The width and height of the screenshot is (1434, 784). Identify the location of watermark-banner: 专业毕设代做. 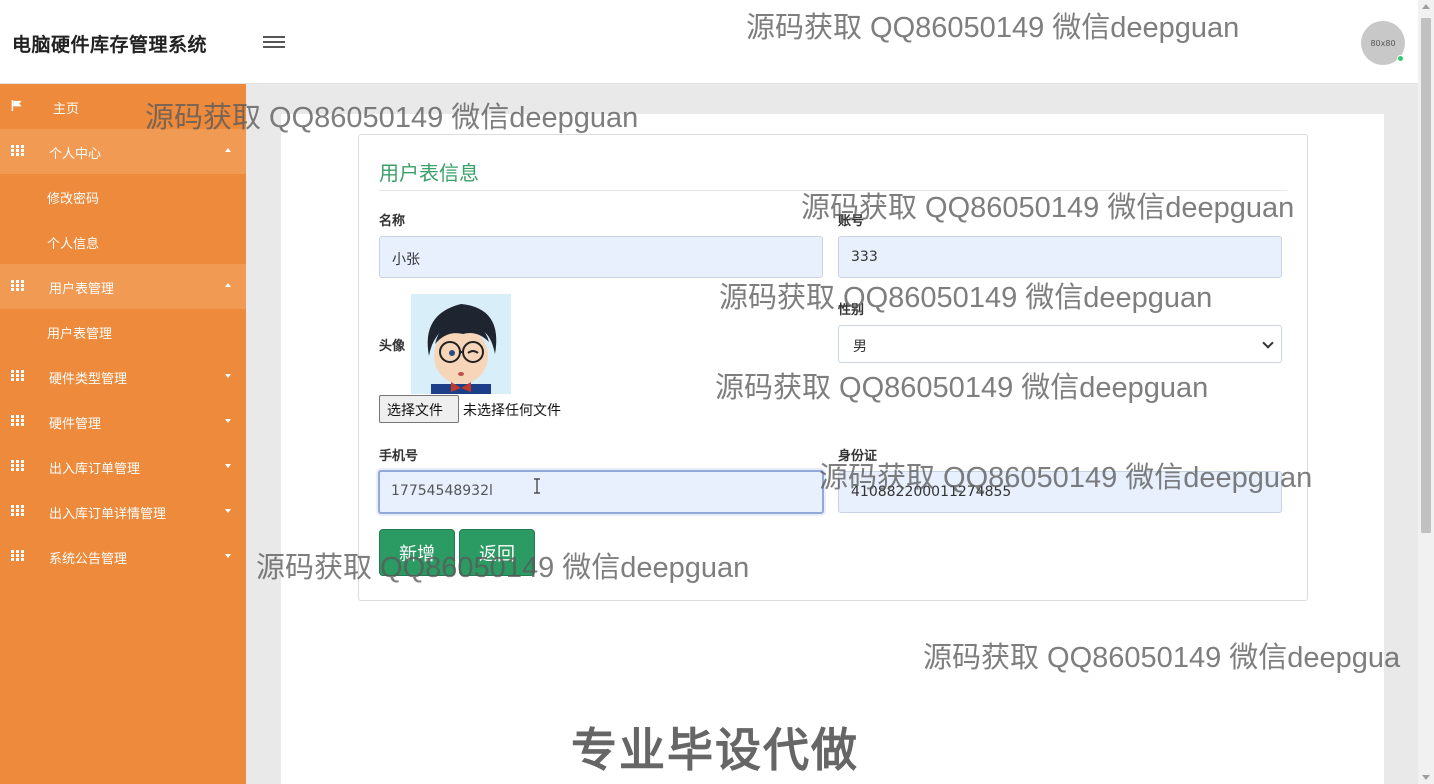
(715, 750).